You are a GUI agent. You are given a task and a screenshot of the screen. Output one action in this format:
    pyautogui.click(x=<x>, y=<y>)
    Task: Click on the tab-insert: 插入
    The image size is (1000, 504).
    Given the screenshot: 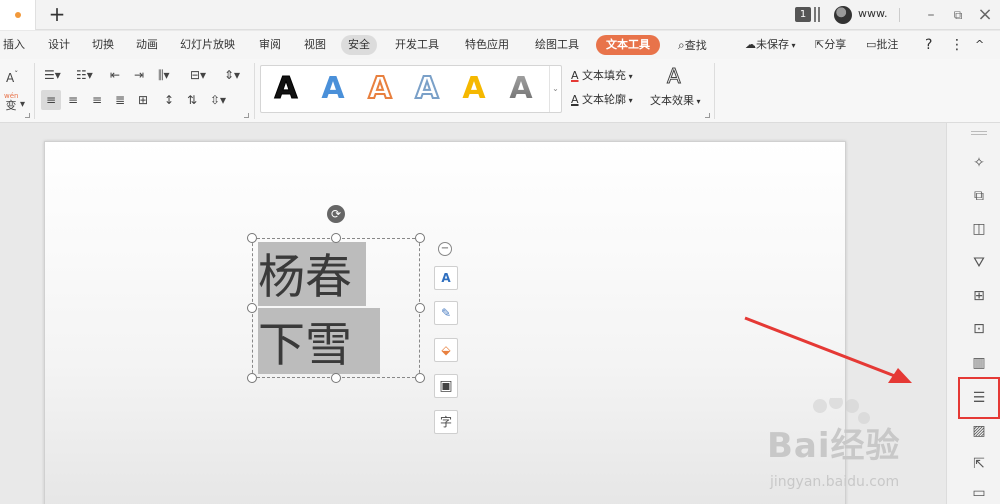 What is the action you would take?
    pyautogui.click(x=14, y=45)
    